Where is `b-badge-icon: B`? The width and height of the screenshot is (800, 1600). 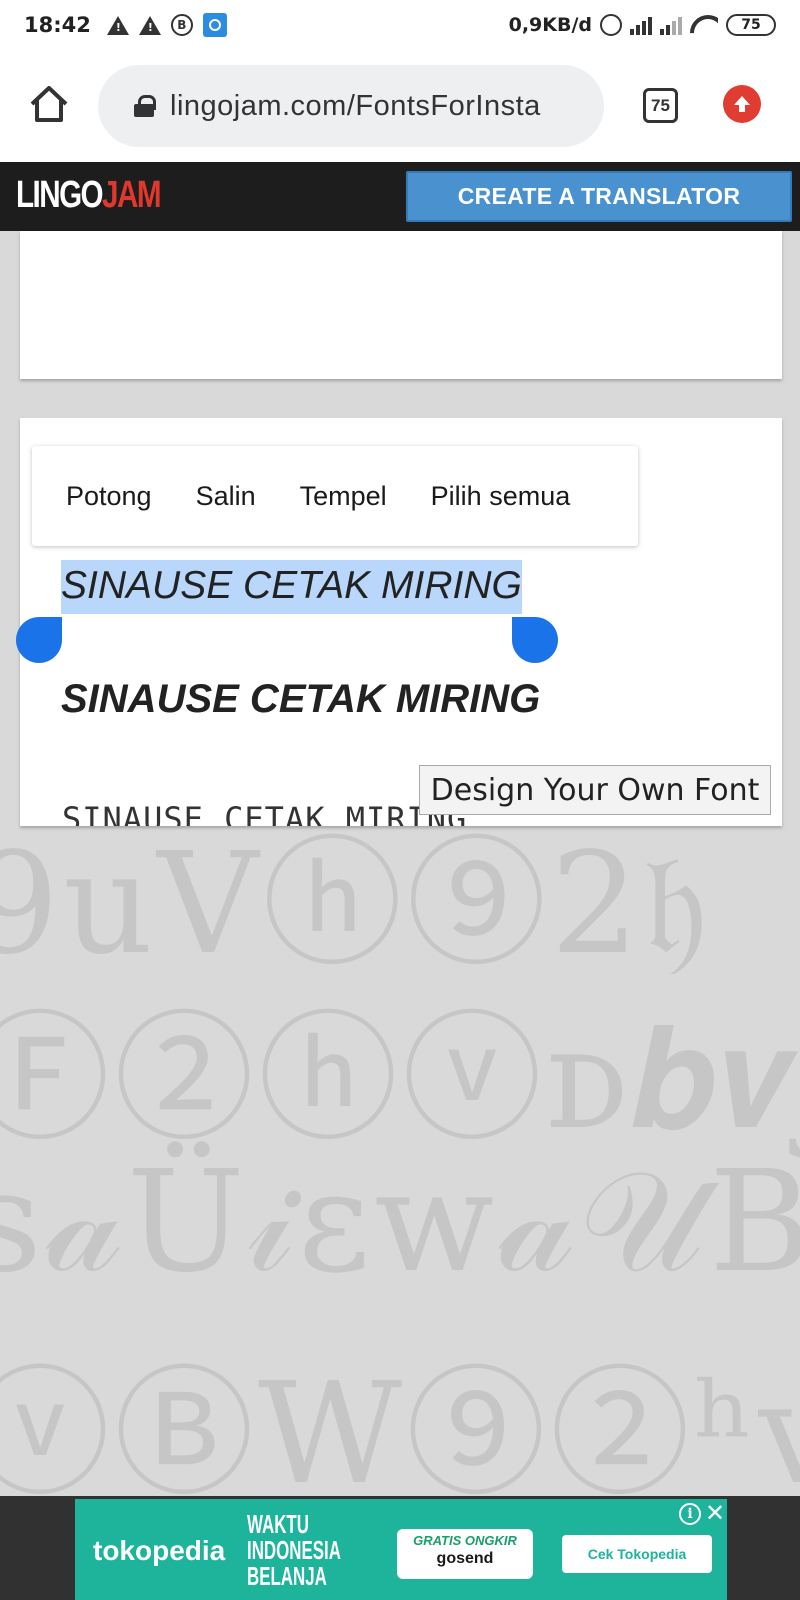
b-badge-icon: B is located at coordinates (181, 25).